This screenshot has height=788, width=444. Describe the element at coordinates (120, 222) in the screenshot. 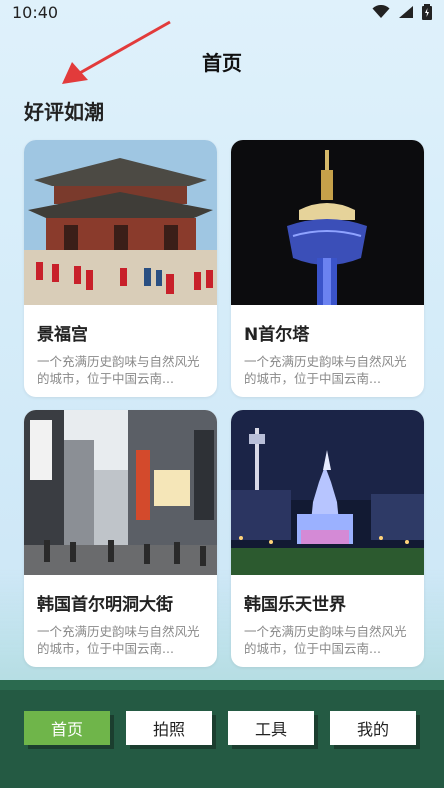

I see `palace-photo` at that location.